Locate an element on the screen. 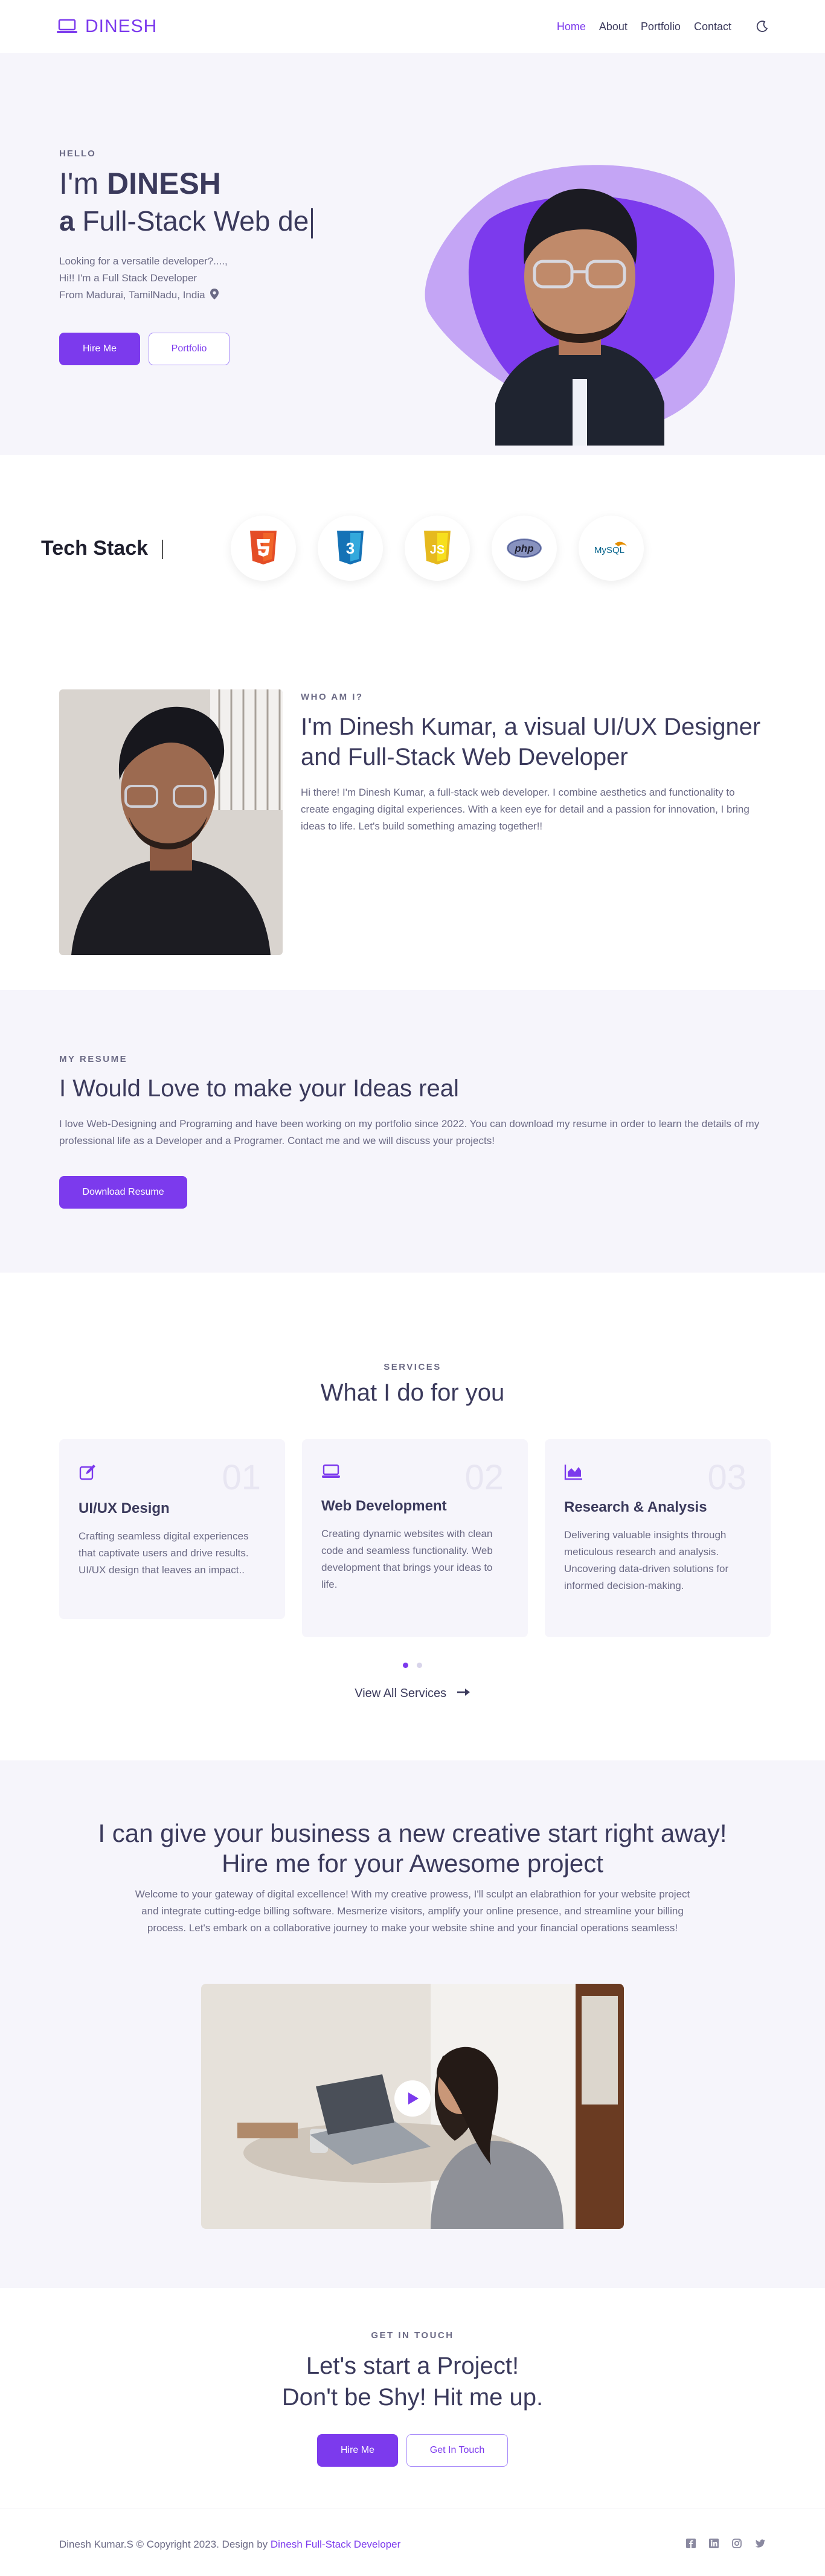  card-number: 02 is located at coordinates (484, 1478).